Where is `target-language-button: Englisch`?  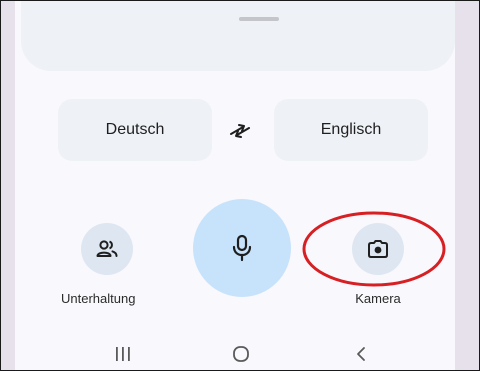 target-language-button: Englisch is located at coordinates (351, 130).